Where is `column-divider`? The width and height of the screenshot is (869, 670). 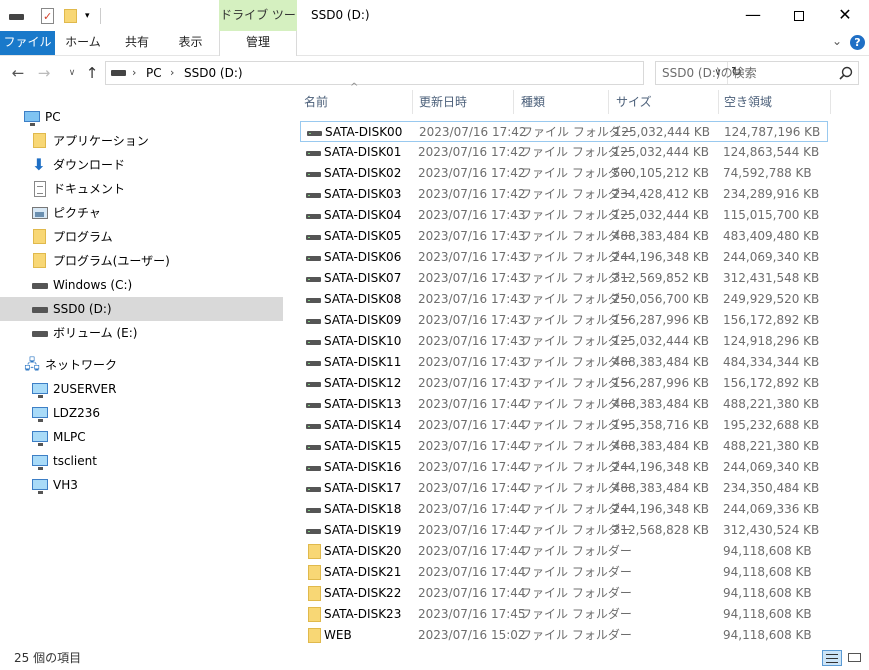 column-divider is located at coordinates (830, 102).